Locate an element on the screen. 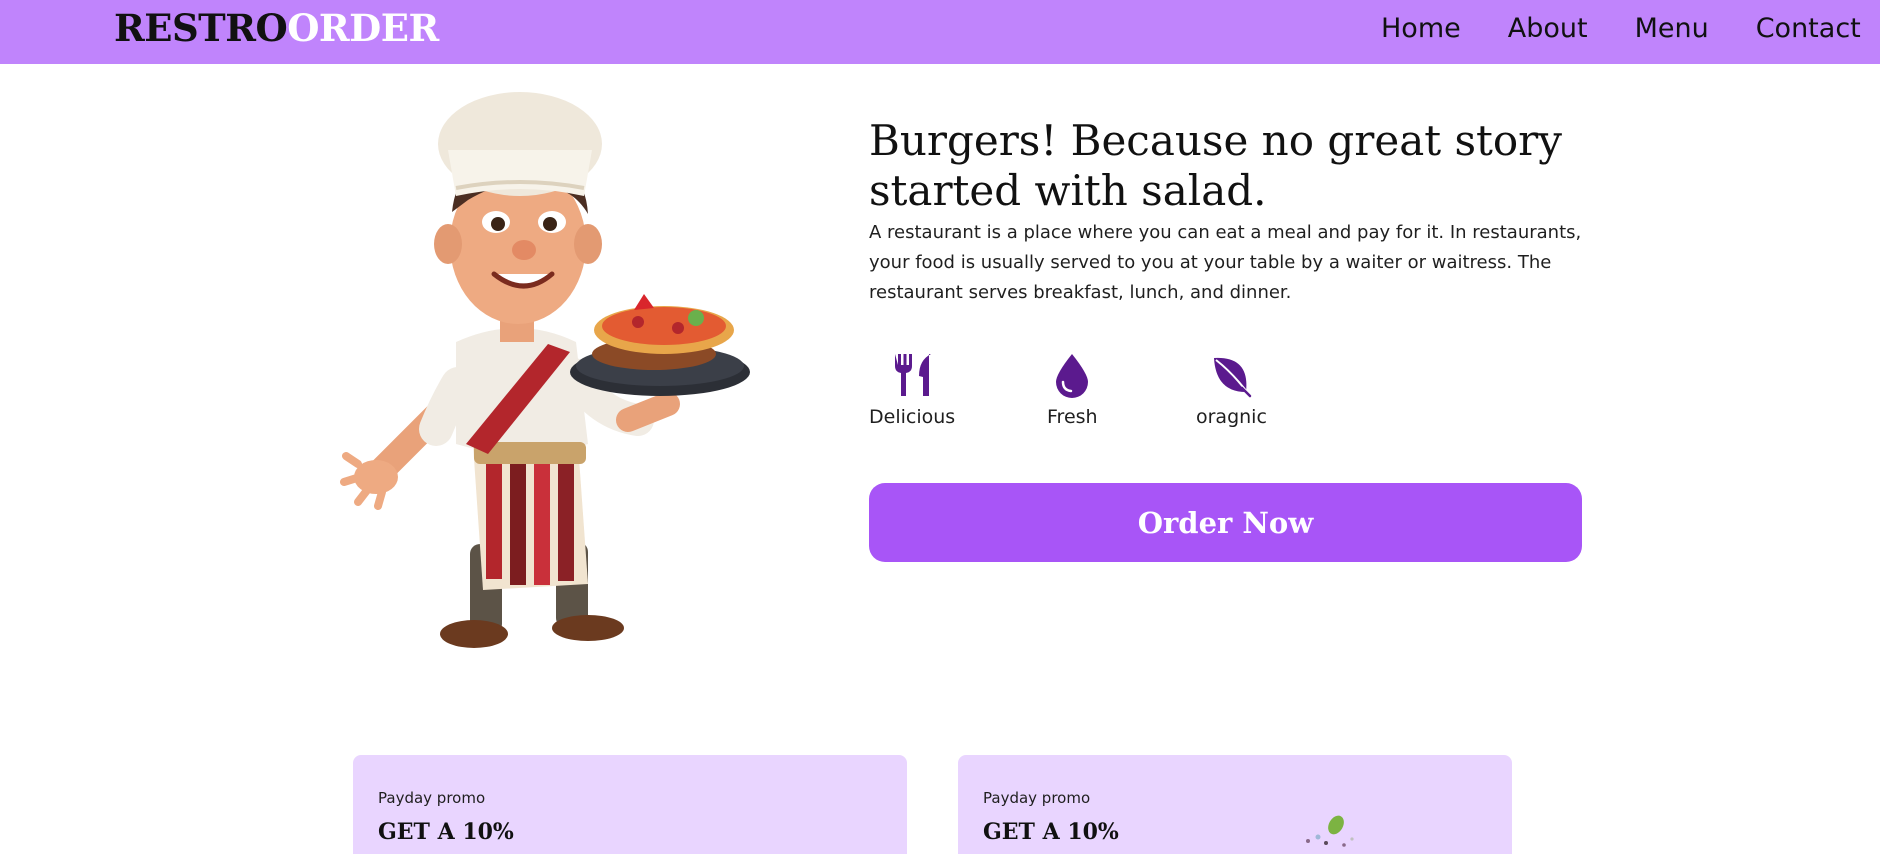  brand-logo-part2: ORDER is located at coordinates (363, 28).